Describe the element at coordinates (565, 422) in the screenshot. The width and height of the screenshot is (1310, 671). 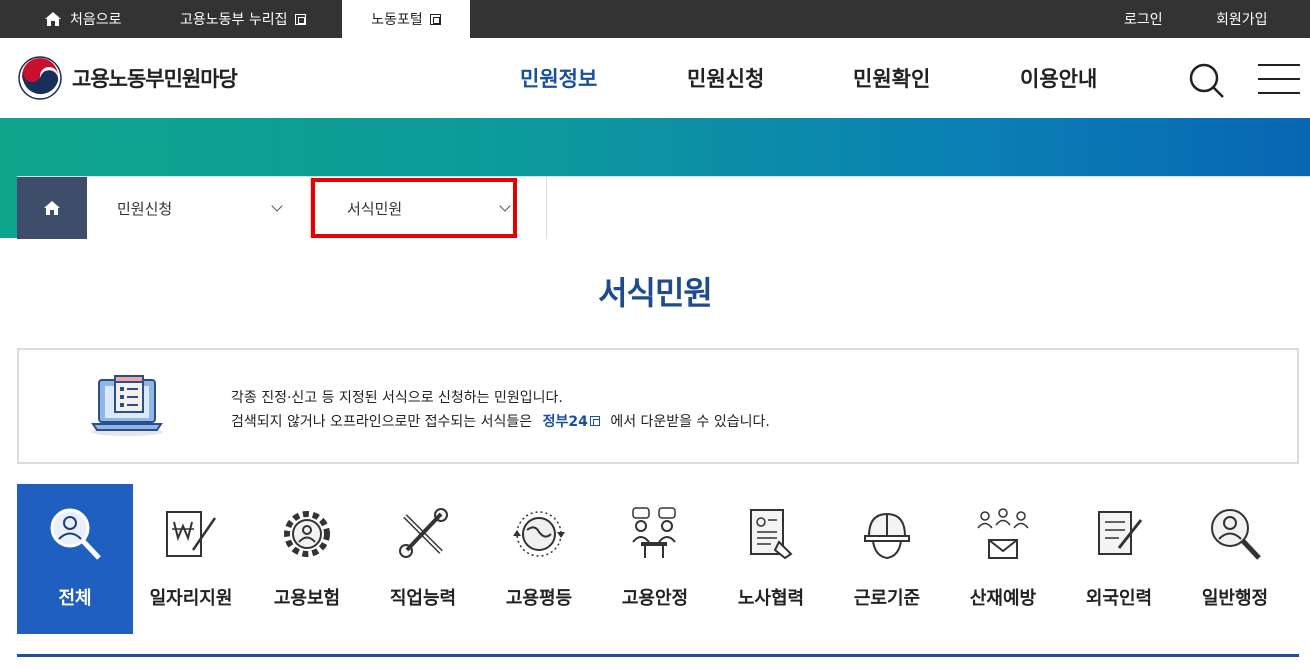
I see `gov24-link-label: 정부24` at that location.